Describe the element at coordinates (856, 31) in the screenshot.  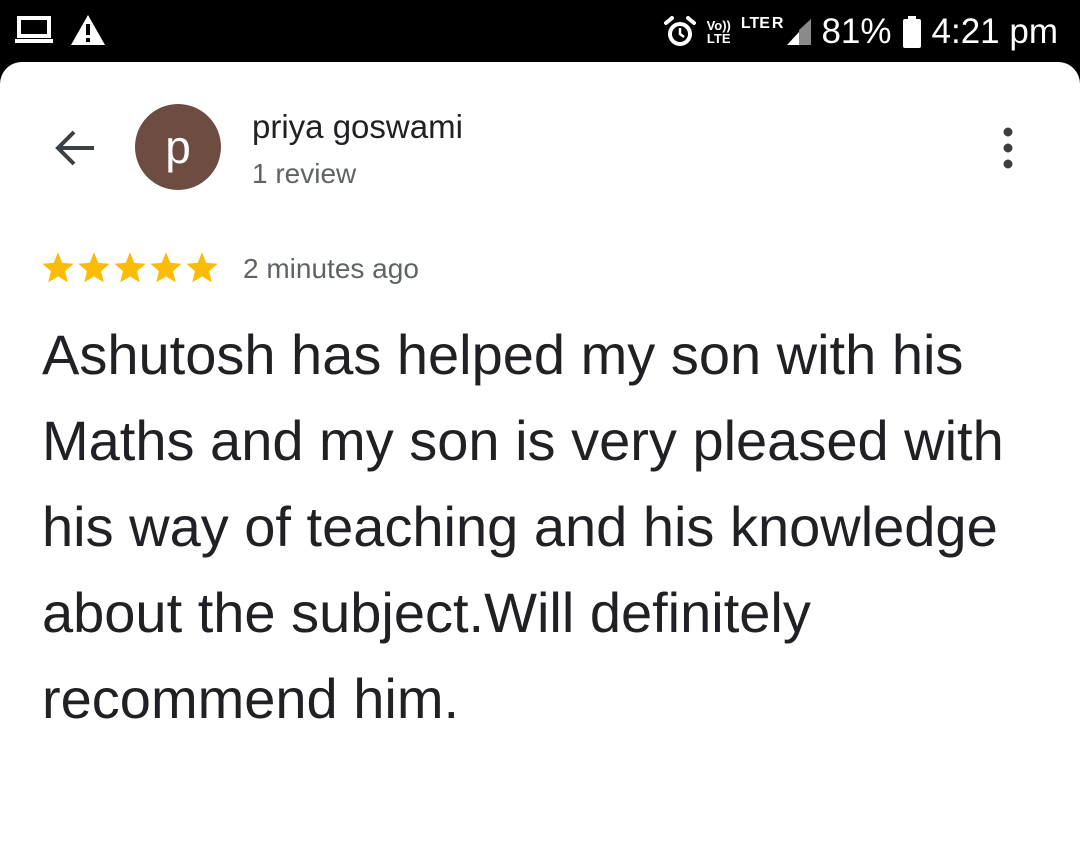
I see `battery-percent: 81%` at that location.